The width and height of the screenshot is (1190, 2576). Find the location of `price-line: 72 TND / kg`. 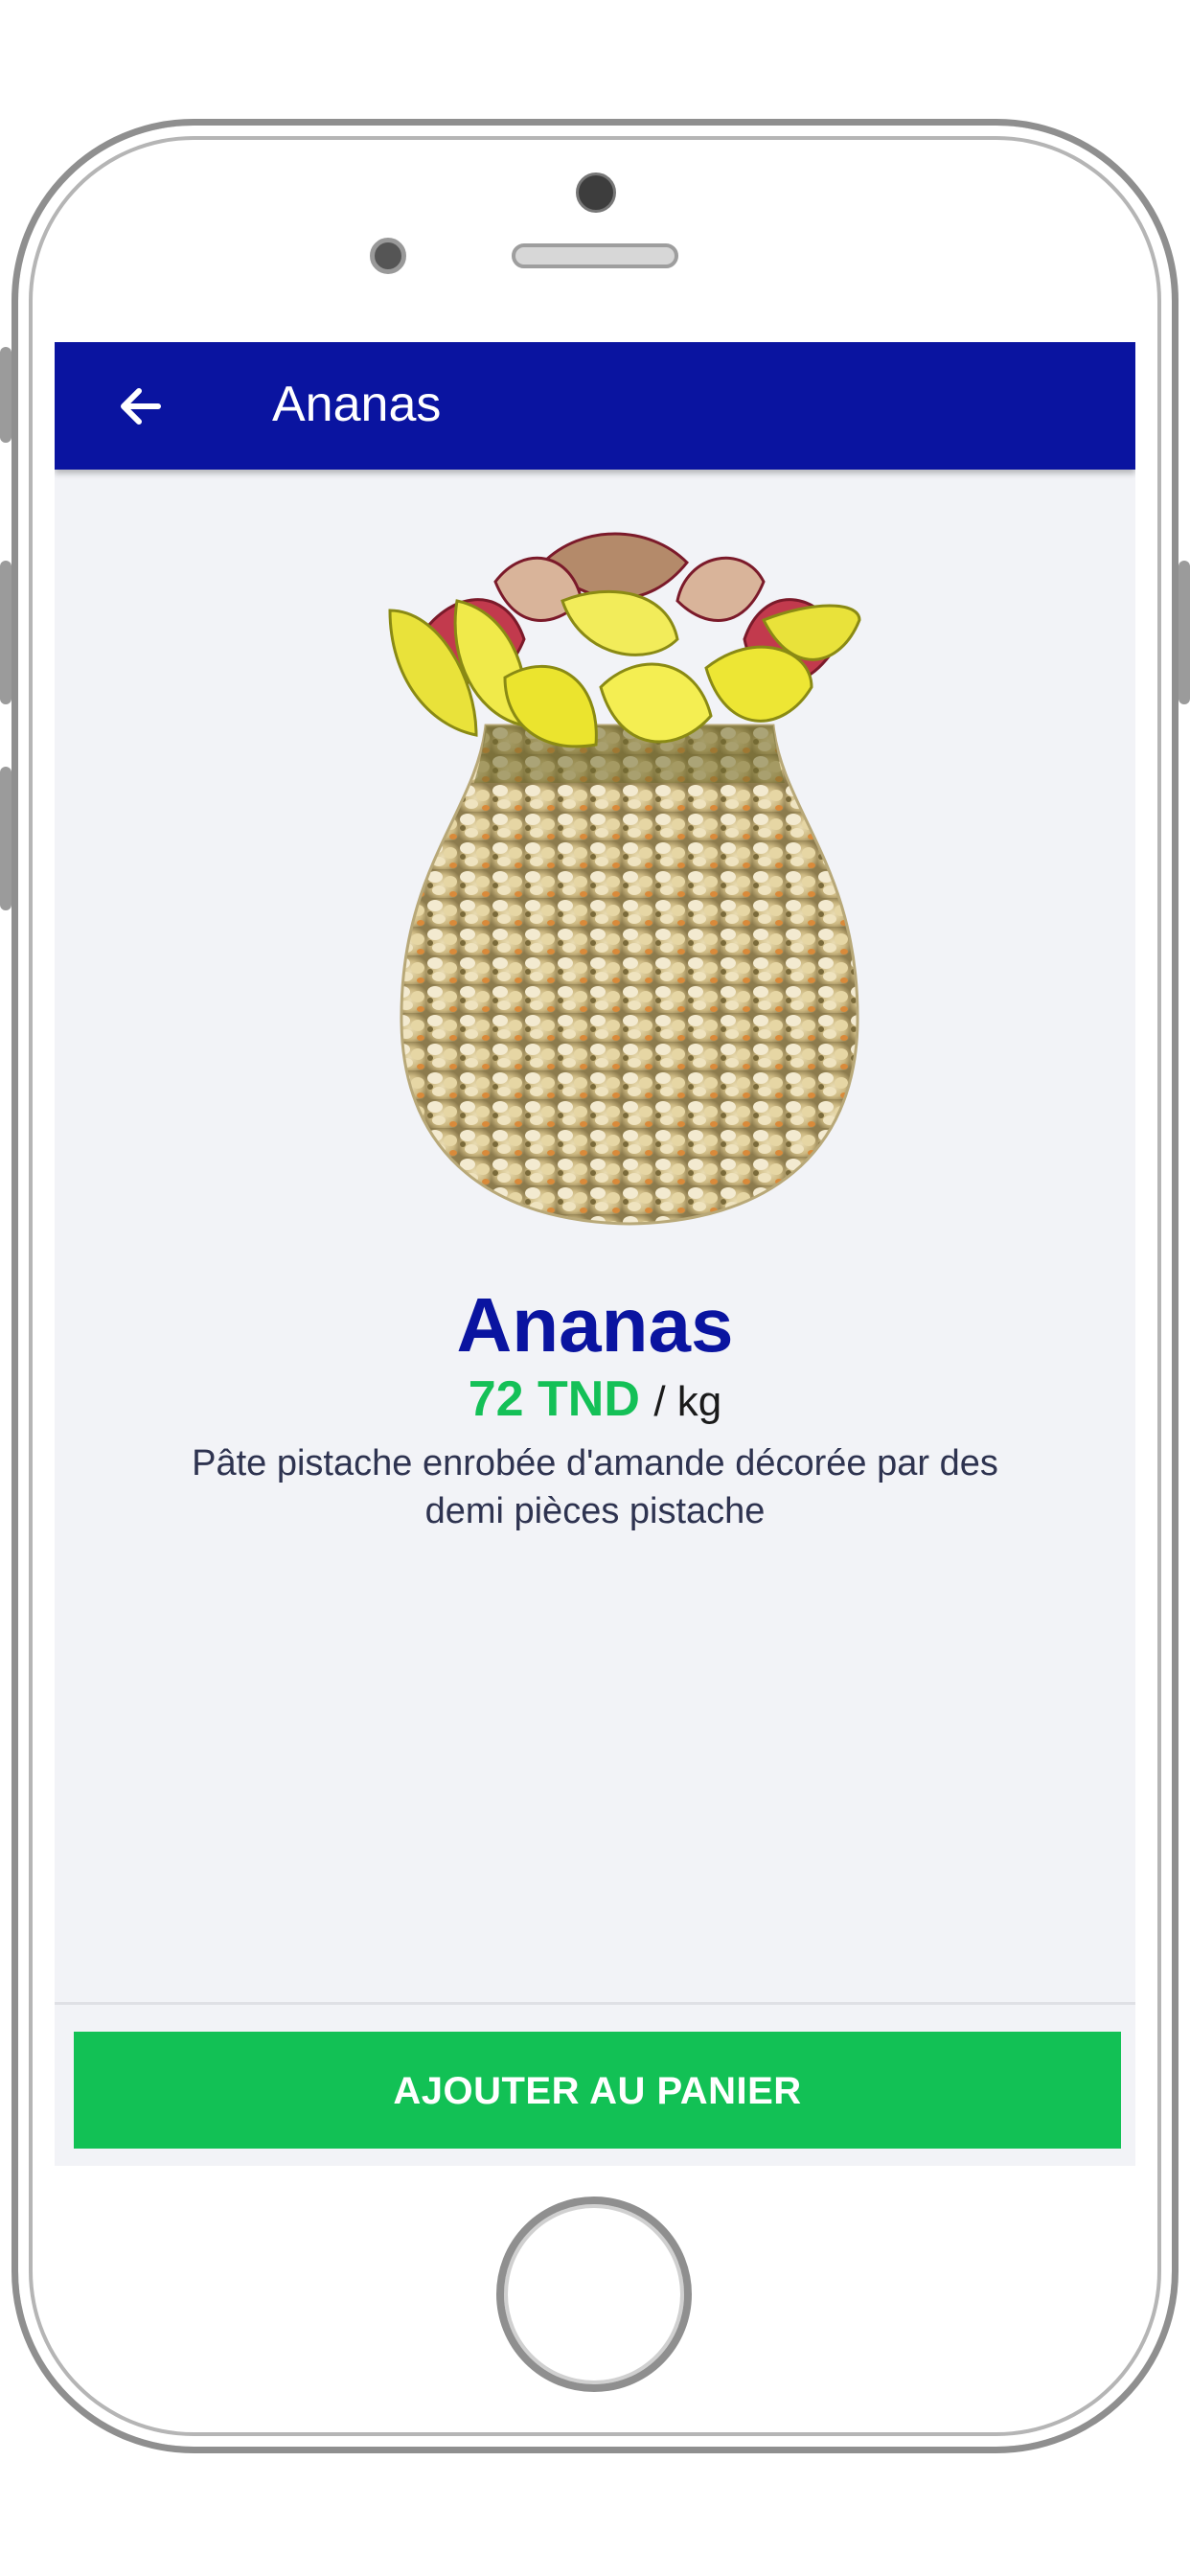

price-line: 72 TND / kg is located at coordinates (595, 1401).